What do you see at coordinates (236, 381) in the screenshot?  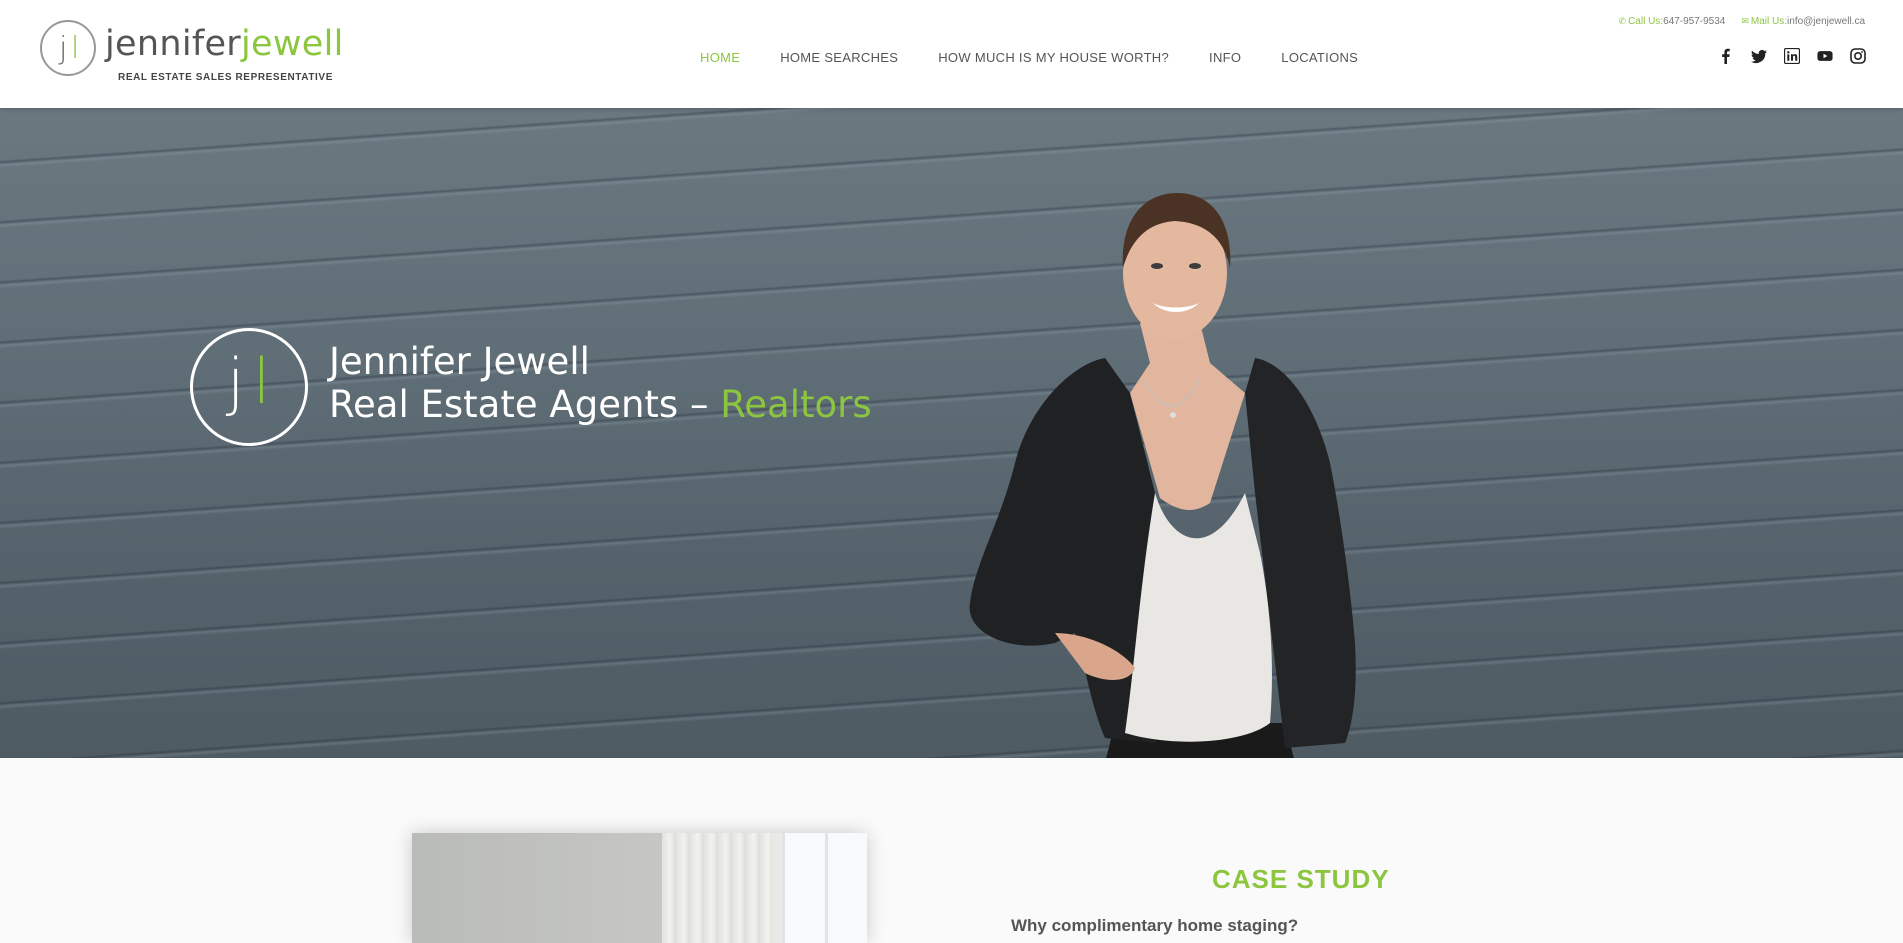 I see `hero-logo-j: j` at bounding box center [236, 381].